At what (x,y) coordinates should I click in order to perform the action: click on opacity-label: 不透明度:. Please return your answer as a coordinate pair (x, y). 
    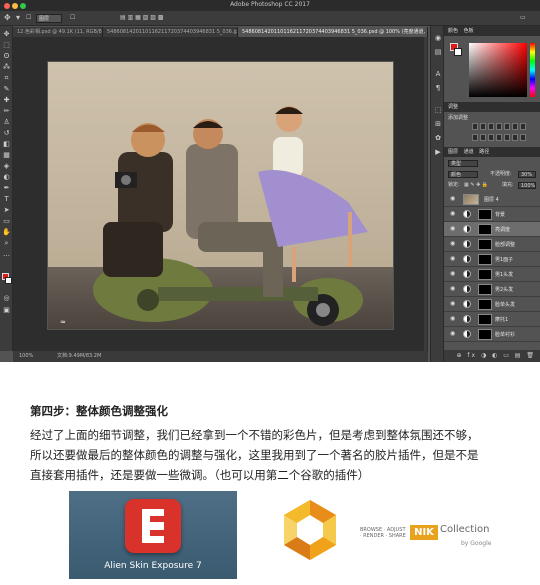
    Looking at the image, I should click on (501, 174).